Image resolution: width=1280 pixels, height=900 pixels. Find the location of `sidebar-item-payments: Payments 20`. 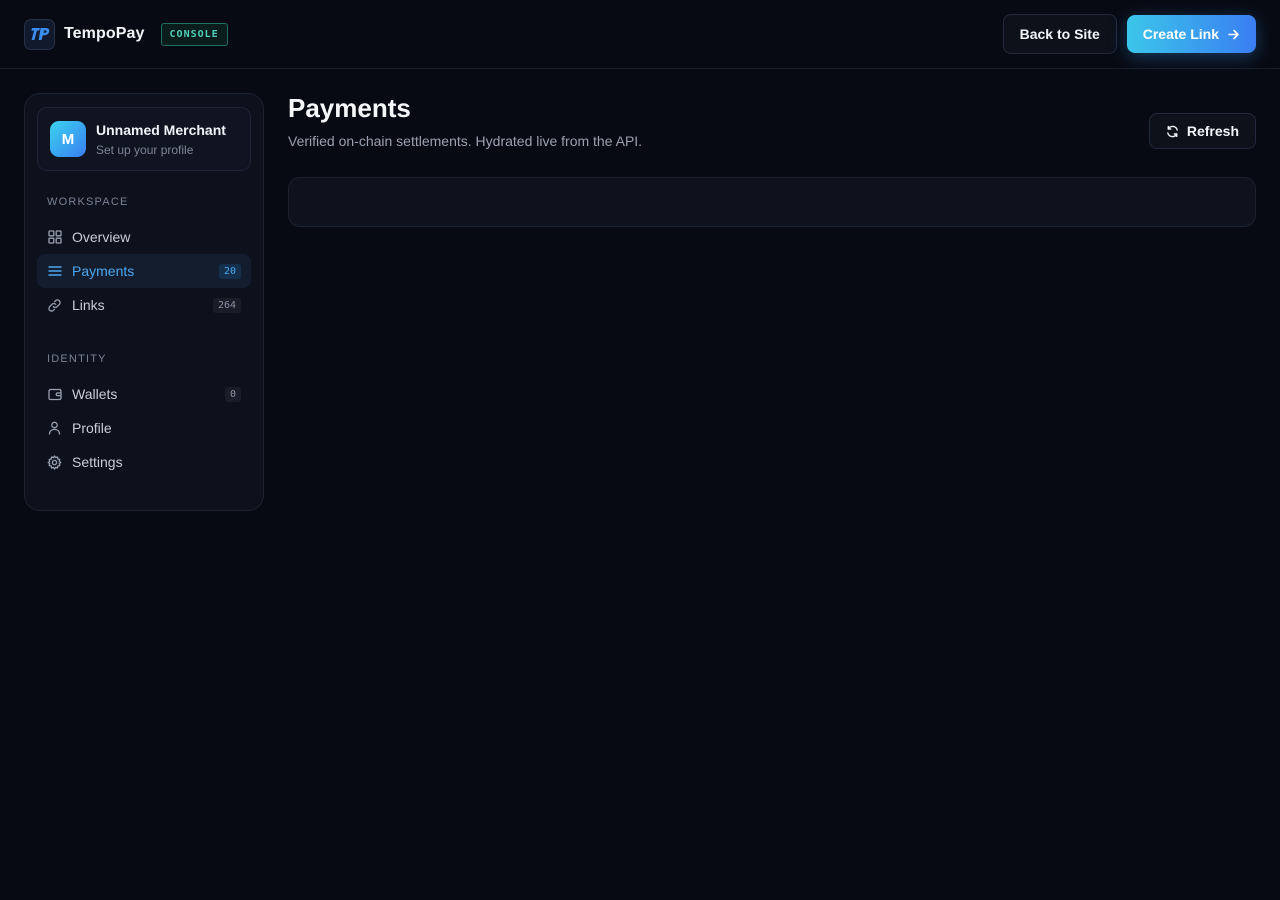

sidebar-item-payments: Payments 20 is located at coordinates (144, 271).